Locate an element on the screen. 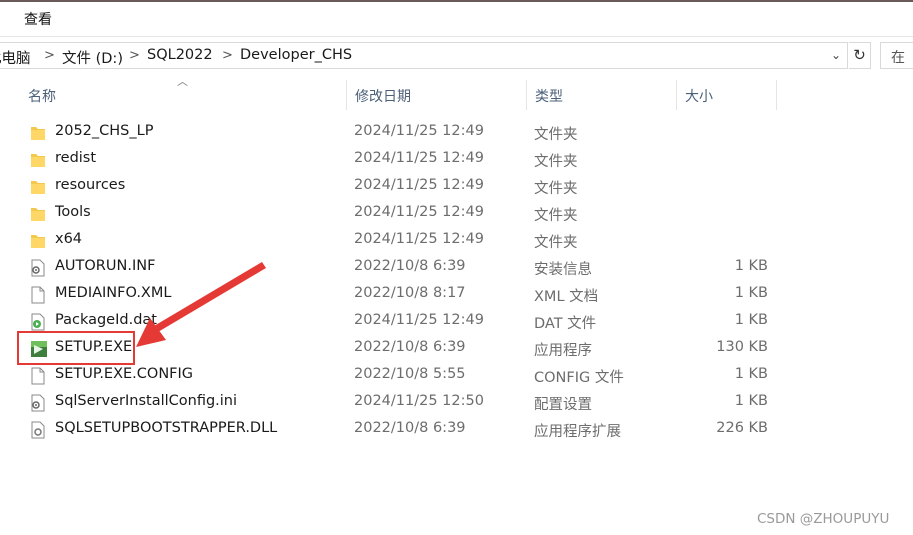  column-header-name-label: 名称 is located at coordinates (42, 97).